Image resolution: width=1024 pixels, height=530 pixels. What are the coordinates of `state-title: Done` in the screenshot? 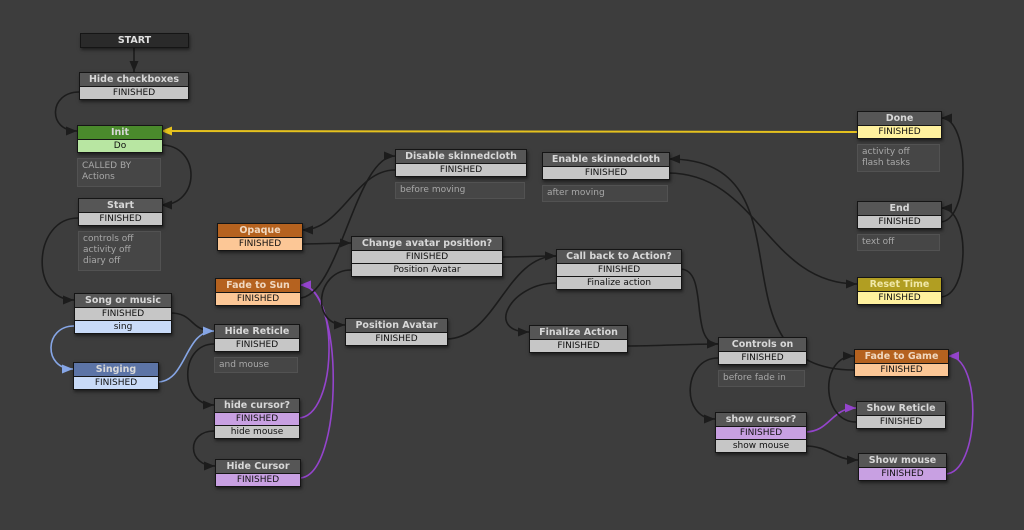 It's located at (899, 118).